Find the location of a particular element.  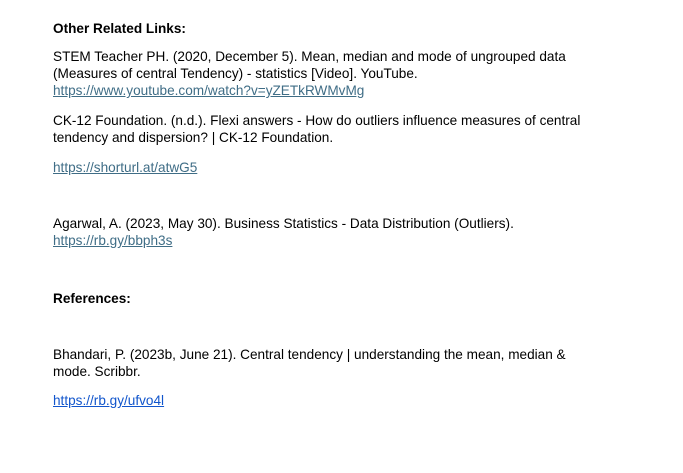

shorturl-link: https://shorturl.at/atwG5 is located at coordinates (353, 167).